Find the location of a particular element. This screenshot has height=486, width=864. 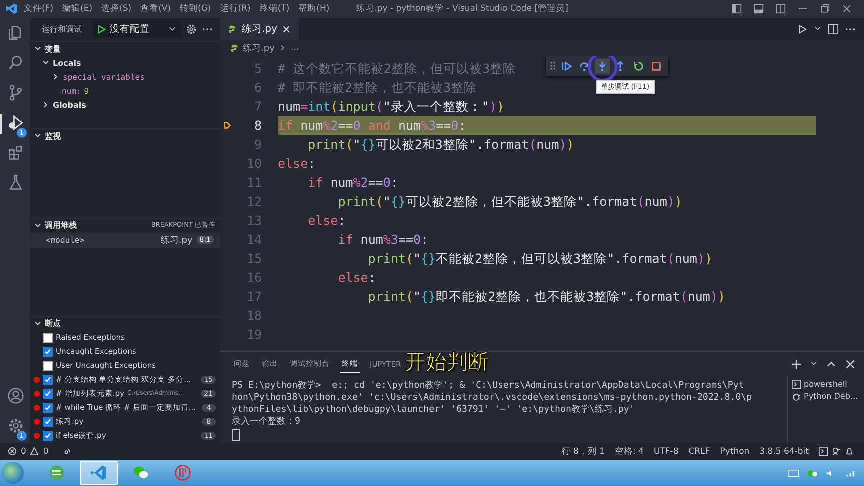

menu-item: 查看(V) is located at coordinates (156, 9).